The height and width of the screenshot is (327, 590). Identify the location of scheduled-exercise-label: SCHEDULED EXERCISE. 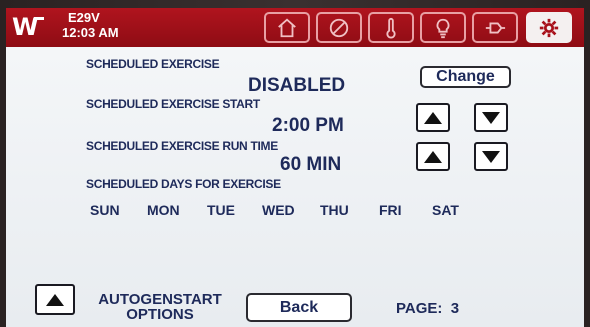
(153, 64).